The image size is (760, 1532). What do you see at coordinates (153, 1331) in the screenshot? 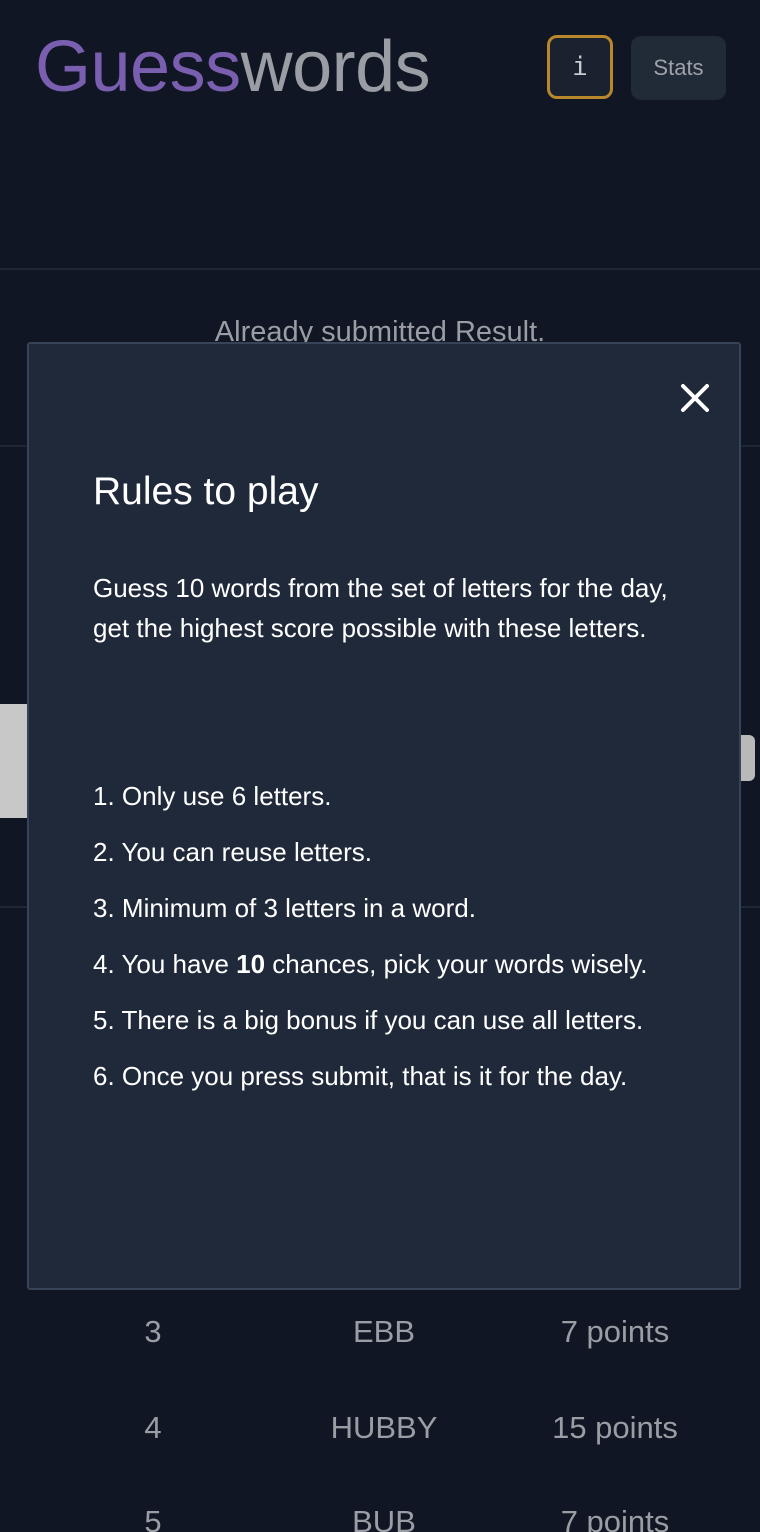
I see `result-number: 3` at bounding box center [153, 1331].